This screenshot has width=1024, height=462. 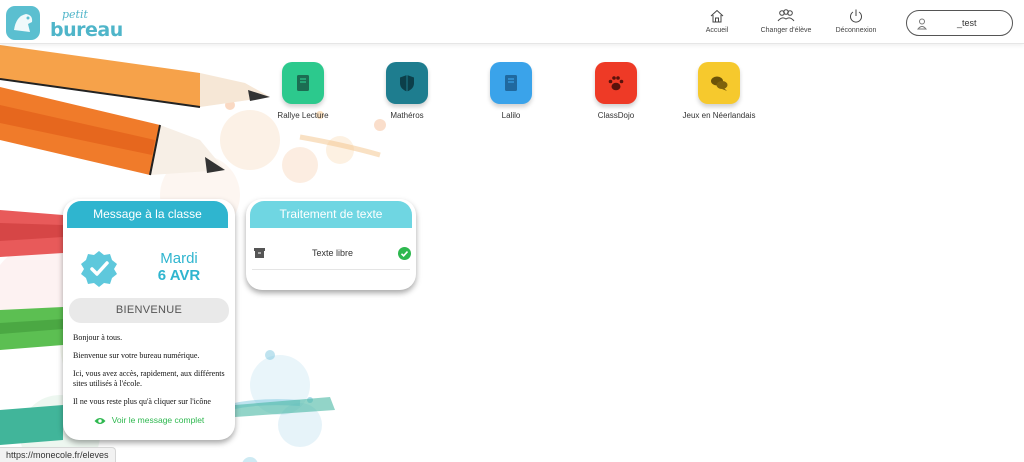 I want to click on app-matheros: Mathéros, so click(x=407, y=91).